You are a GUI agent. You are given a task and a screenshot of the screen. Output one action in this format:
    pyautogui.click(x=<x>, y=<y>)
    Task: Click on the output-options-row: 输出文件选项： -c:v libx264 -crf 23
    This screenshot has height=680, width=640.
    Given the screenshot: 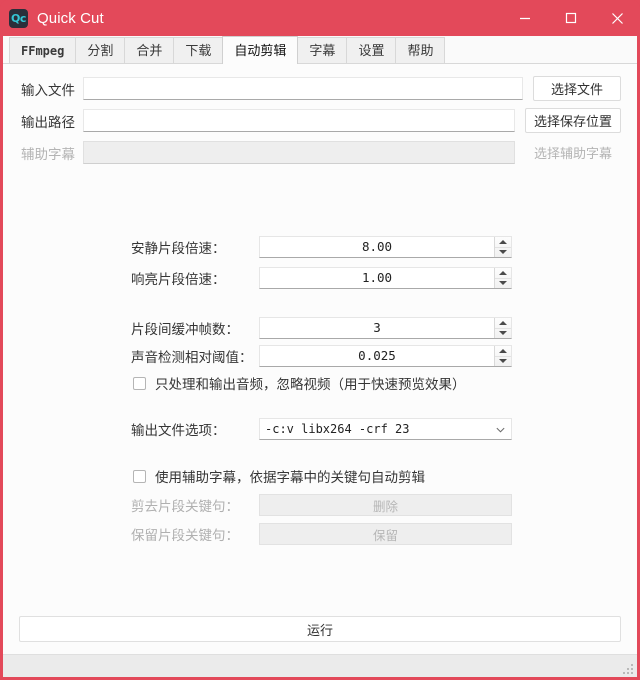 What is the action you would take?
    pyautogui.click(x=321, y=429)
    